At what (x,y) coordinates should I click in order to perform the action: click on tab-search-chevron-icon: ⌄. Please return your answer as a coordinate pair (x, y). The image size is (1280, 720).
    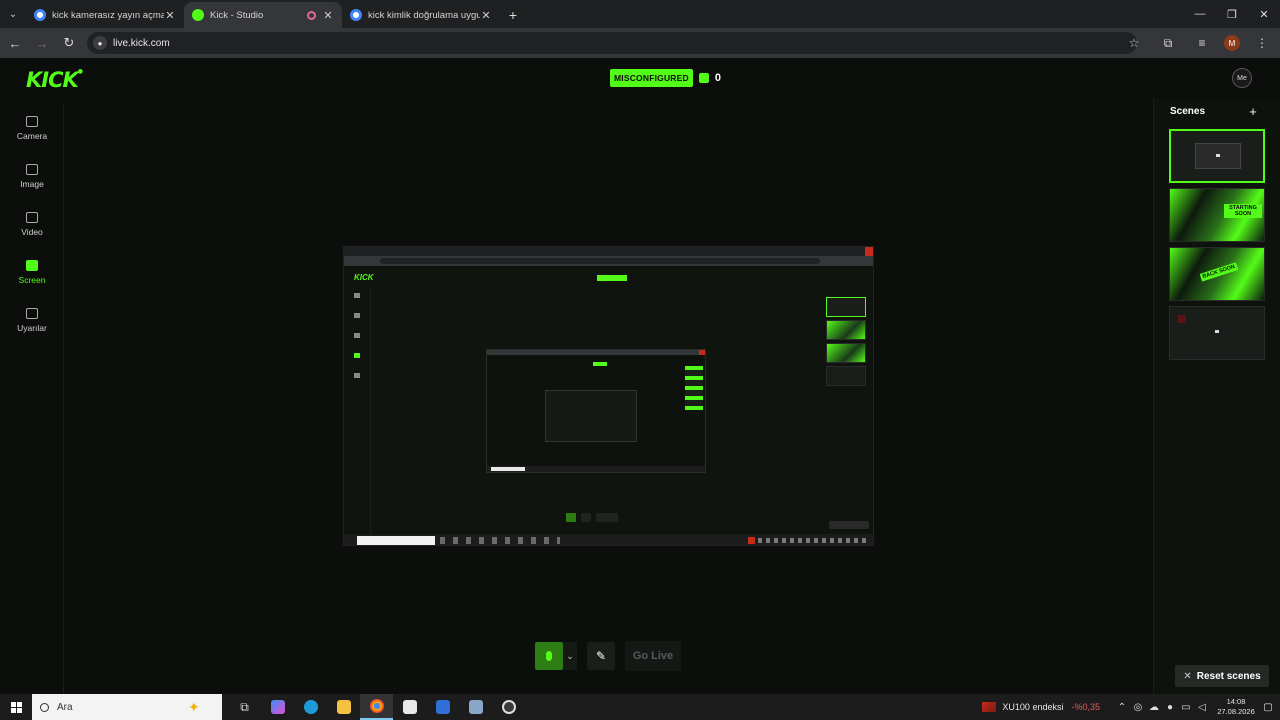
    Looking at the image, I should click on (13, 14).